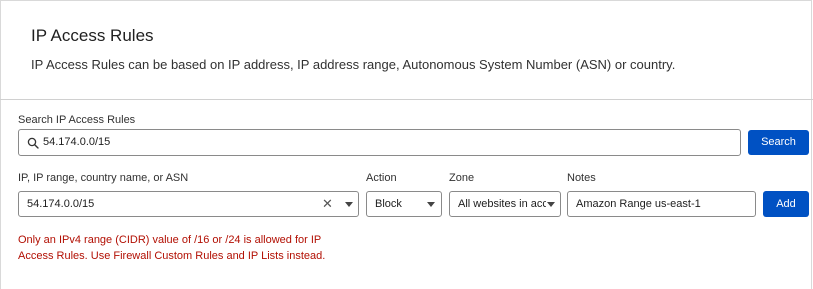 The width and height of the screenshot is (813, 289). I want to click on zone-select: All websites in account, so click(505, 204).